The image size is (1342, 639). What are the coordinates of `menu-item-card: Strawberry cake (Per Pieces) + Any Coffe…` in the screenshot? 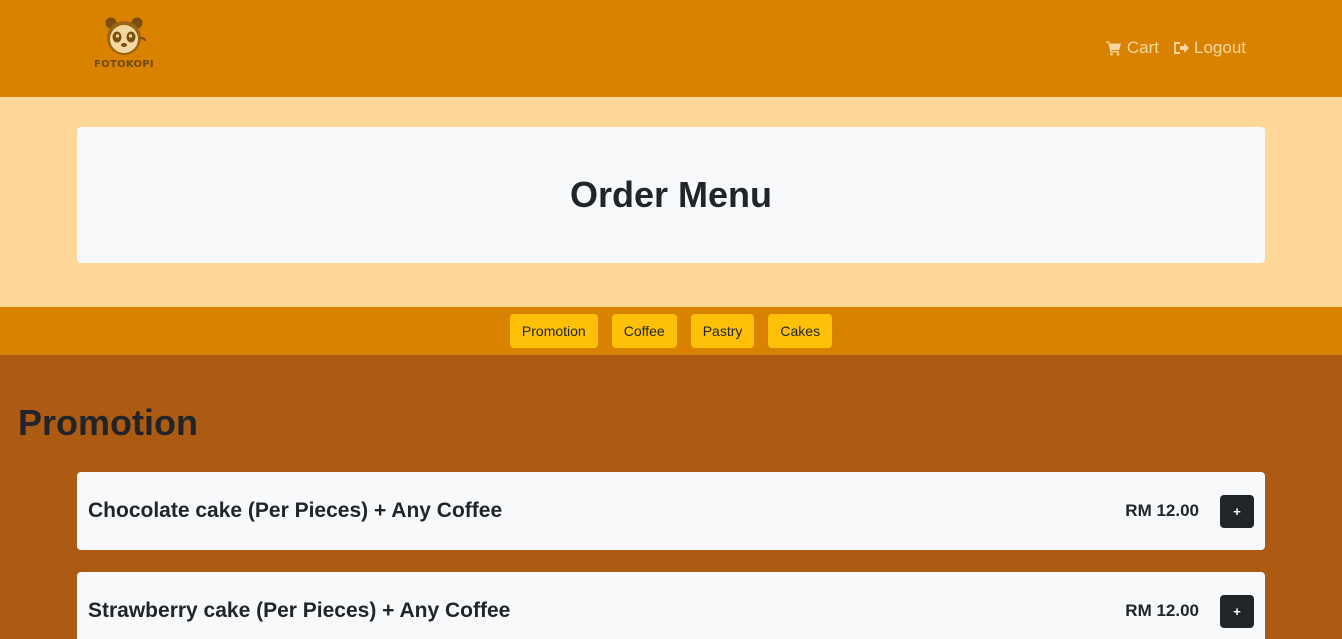 It's located at (671, 605).